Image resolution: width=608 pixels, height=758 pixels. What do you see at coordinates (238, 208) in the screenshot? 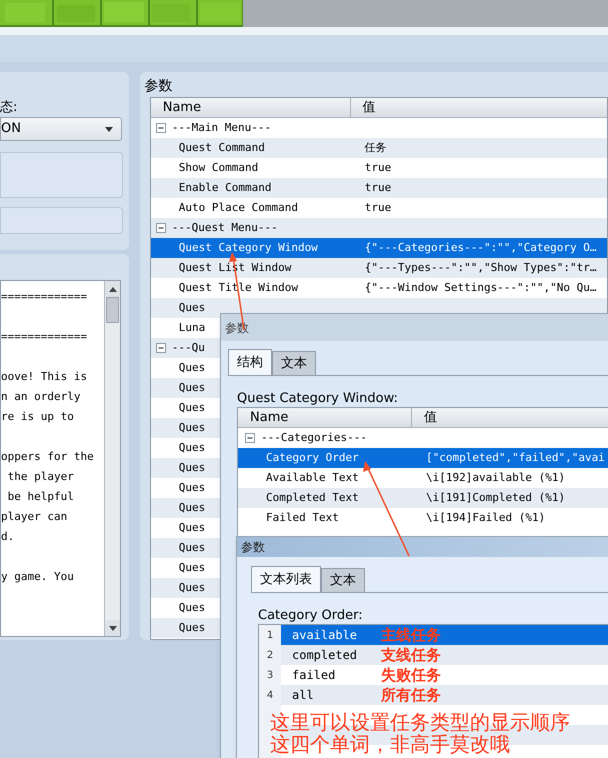
I see `parameter-name: Auto Place Command` at bounding box center [238, 208].